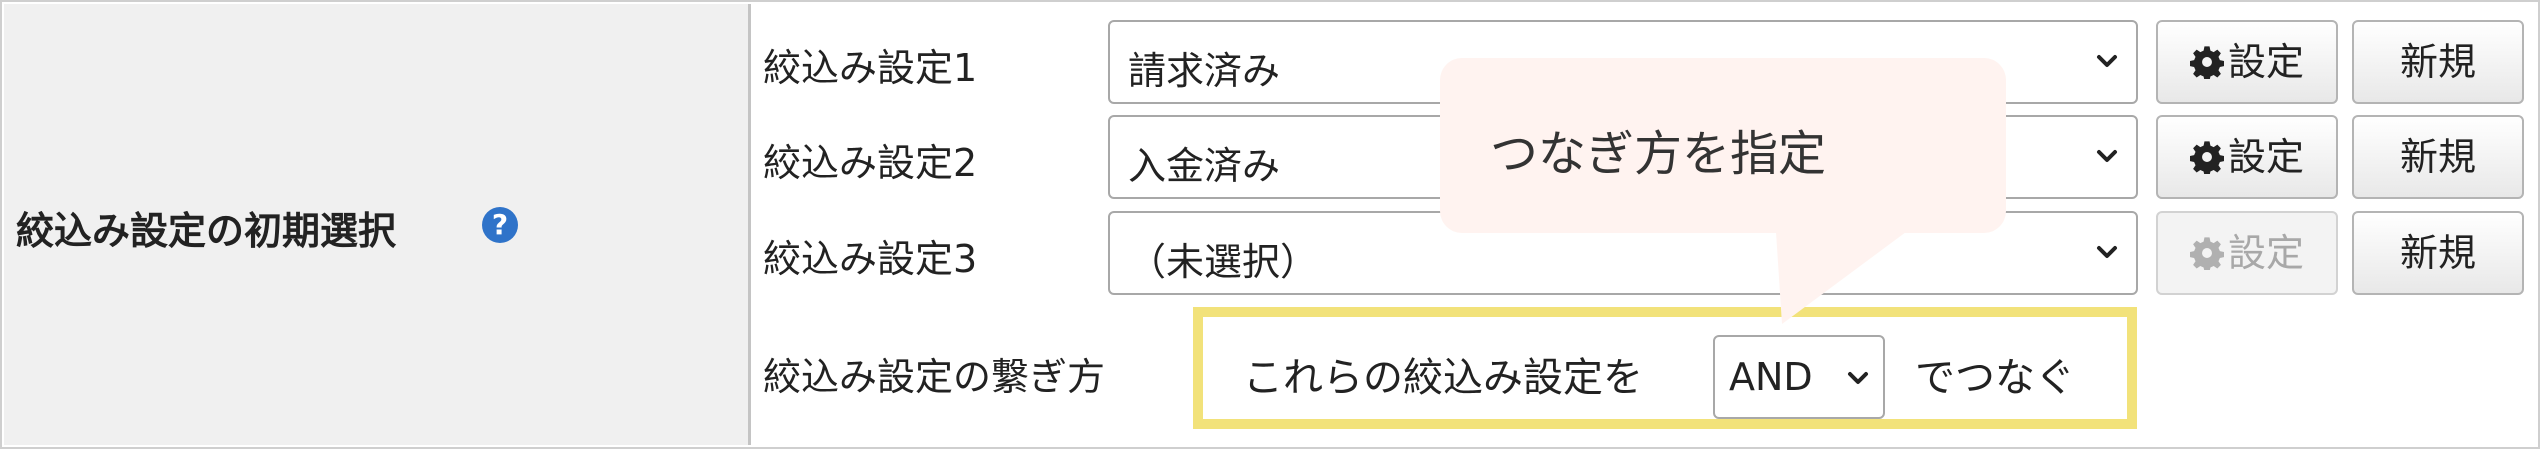 The image size is (2540, 449). What do you see at coordinates (870, 259) in the screenshot?
I see `filter-3-label: 絞込み設定3` at bounding box center [870, 259].